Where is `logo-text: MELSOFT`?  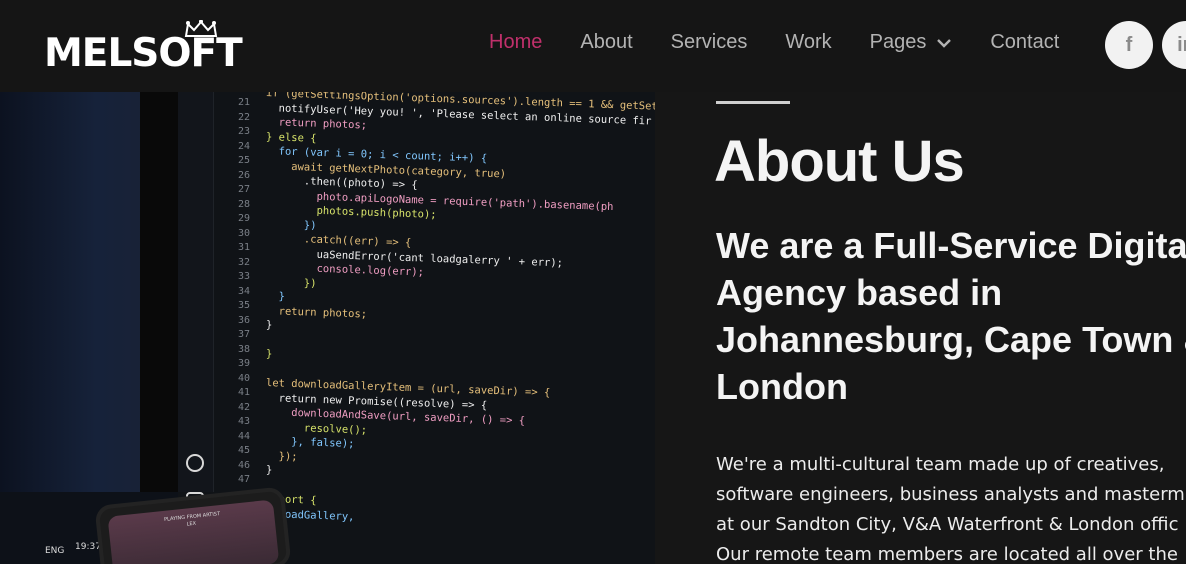 logo-text: MELSOFT is located at coordinates (143, 53).